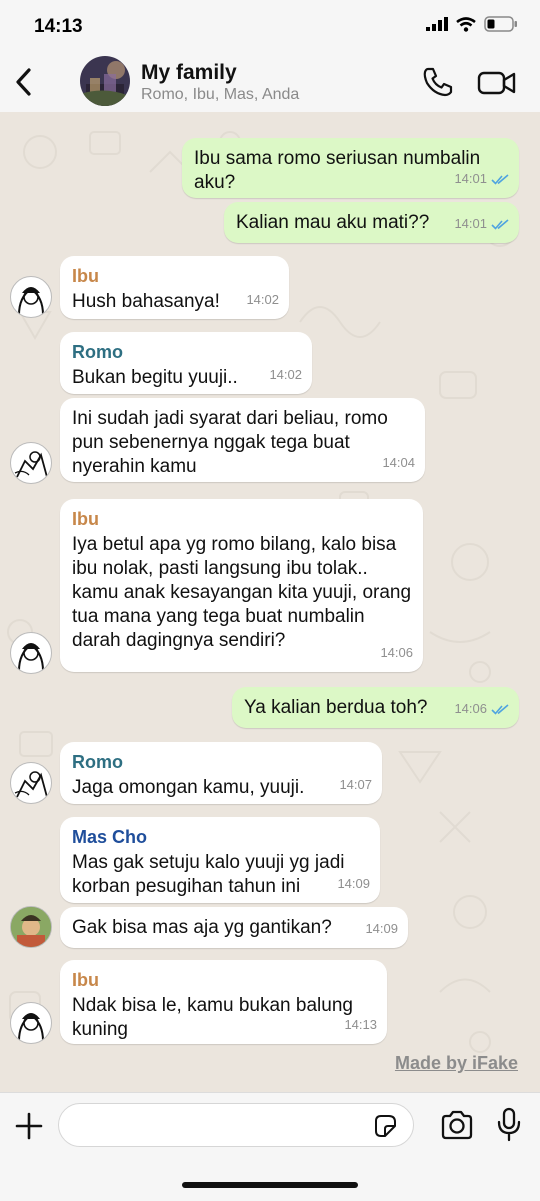  I want to click on wifi-icon, so click(466, 24).